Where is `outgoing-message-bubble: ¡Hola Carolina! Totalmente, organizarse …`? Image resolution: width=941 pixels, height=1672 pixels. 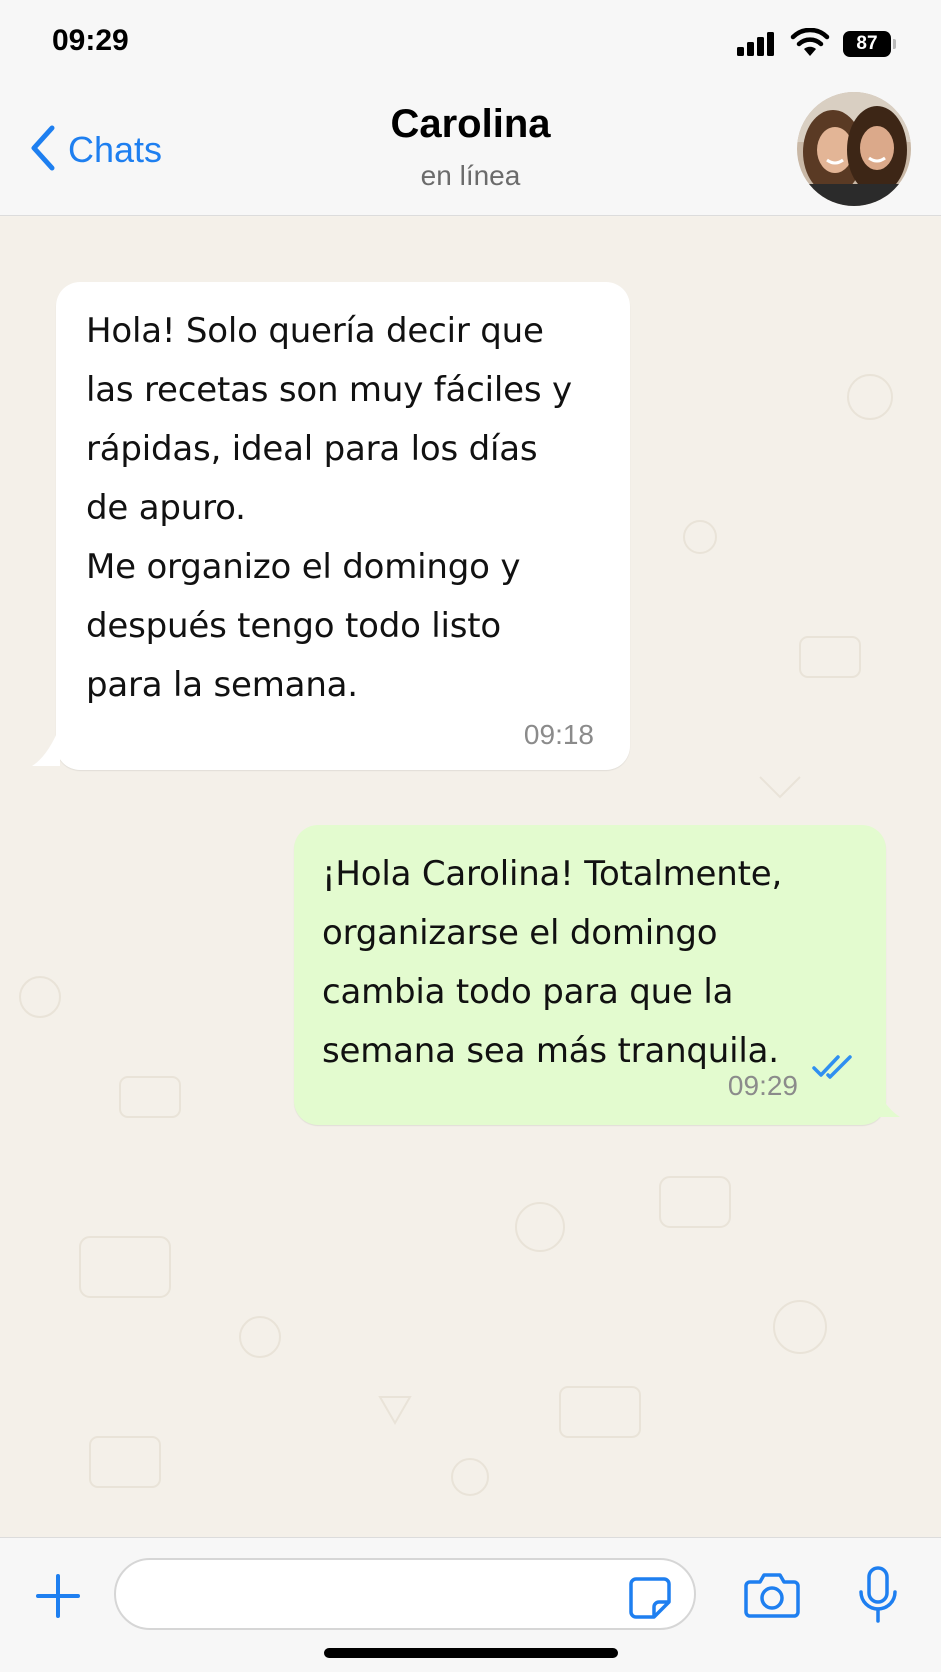 outgoing-message-bubble: ¡Hola Carolina! Totalmente, organizarse … is located at coordinates (590, 975).